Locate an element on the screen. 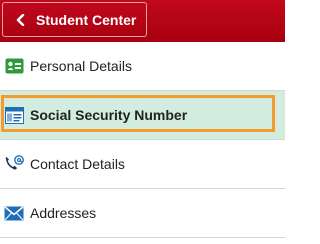 This screenshot has width=320, height=244. phone-email-icon is located at coordinates (14, 164).